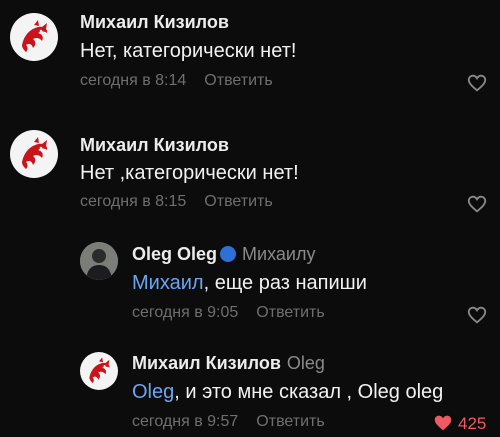  Describe the element at coordinates (278, 254) in the screenshot. I see `reply-to: Михаилу` at that location.